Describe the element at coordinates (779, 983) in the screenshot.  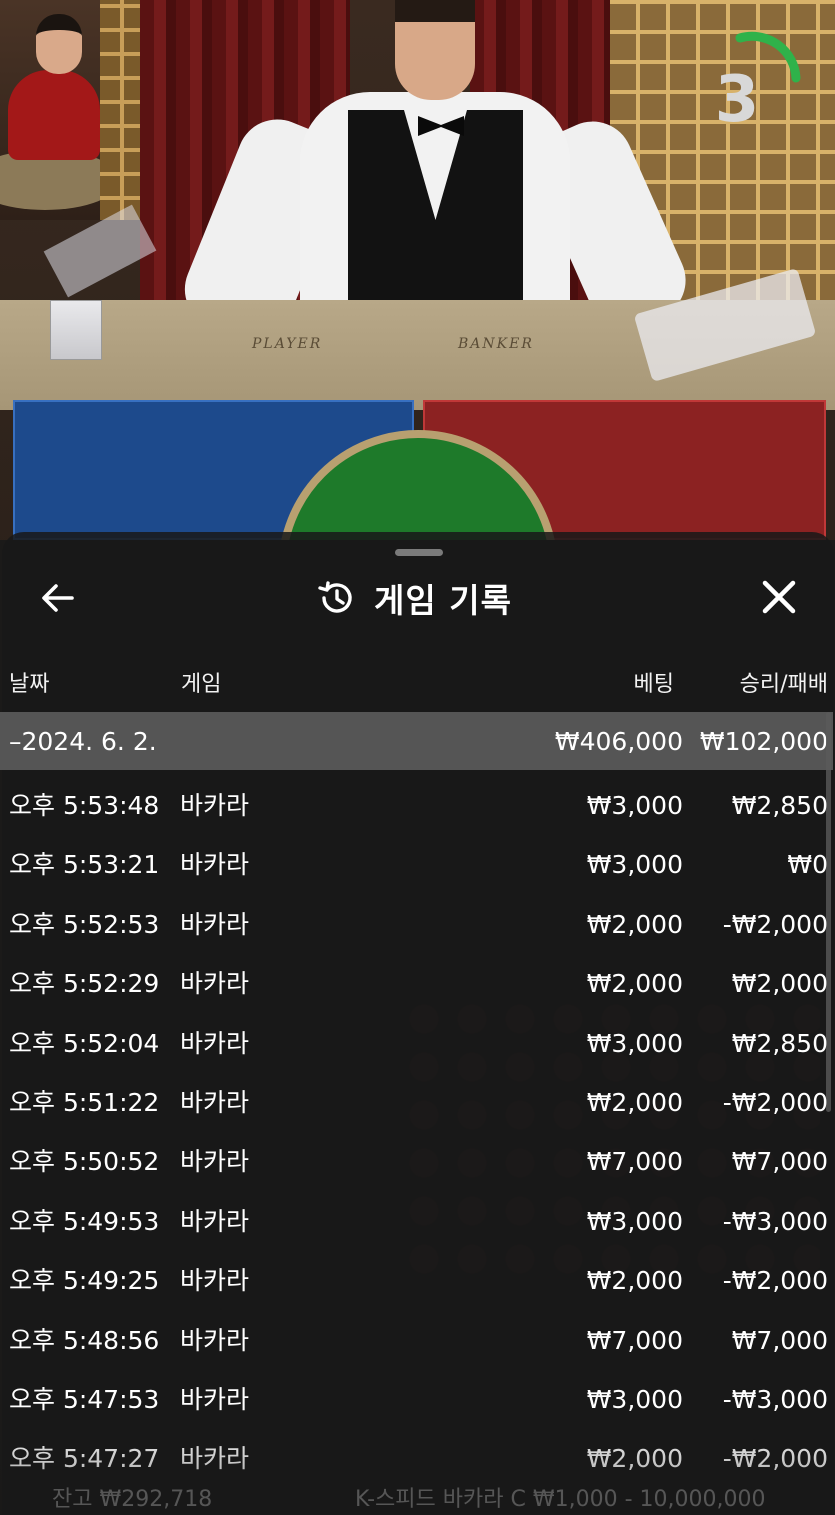
I see `row-result: ₩2,000` at that location.